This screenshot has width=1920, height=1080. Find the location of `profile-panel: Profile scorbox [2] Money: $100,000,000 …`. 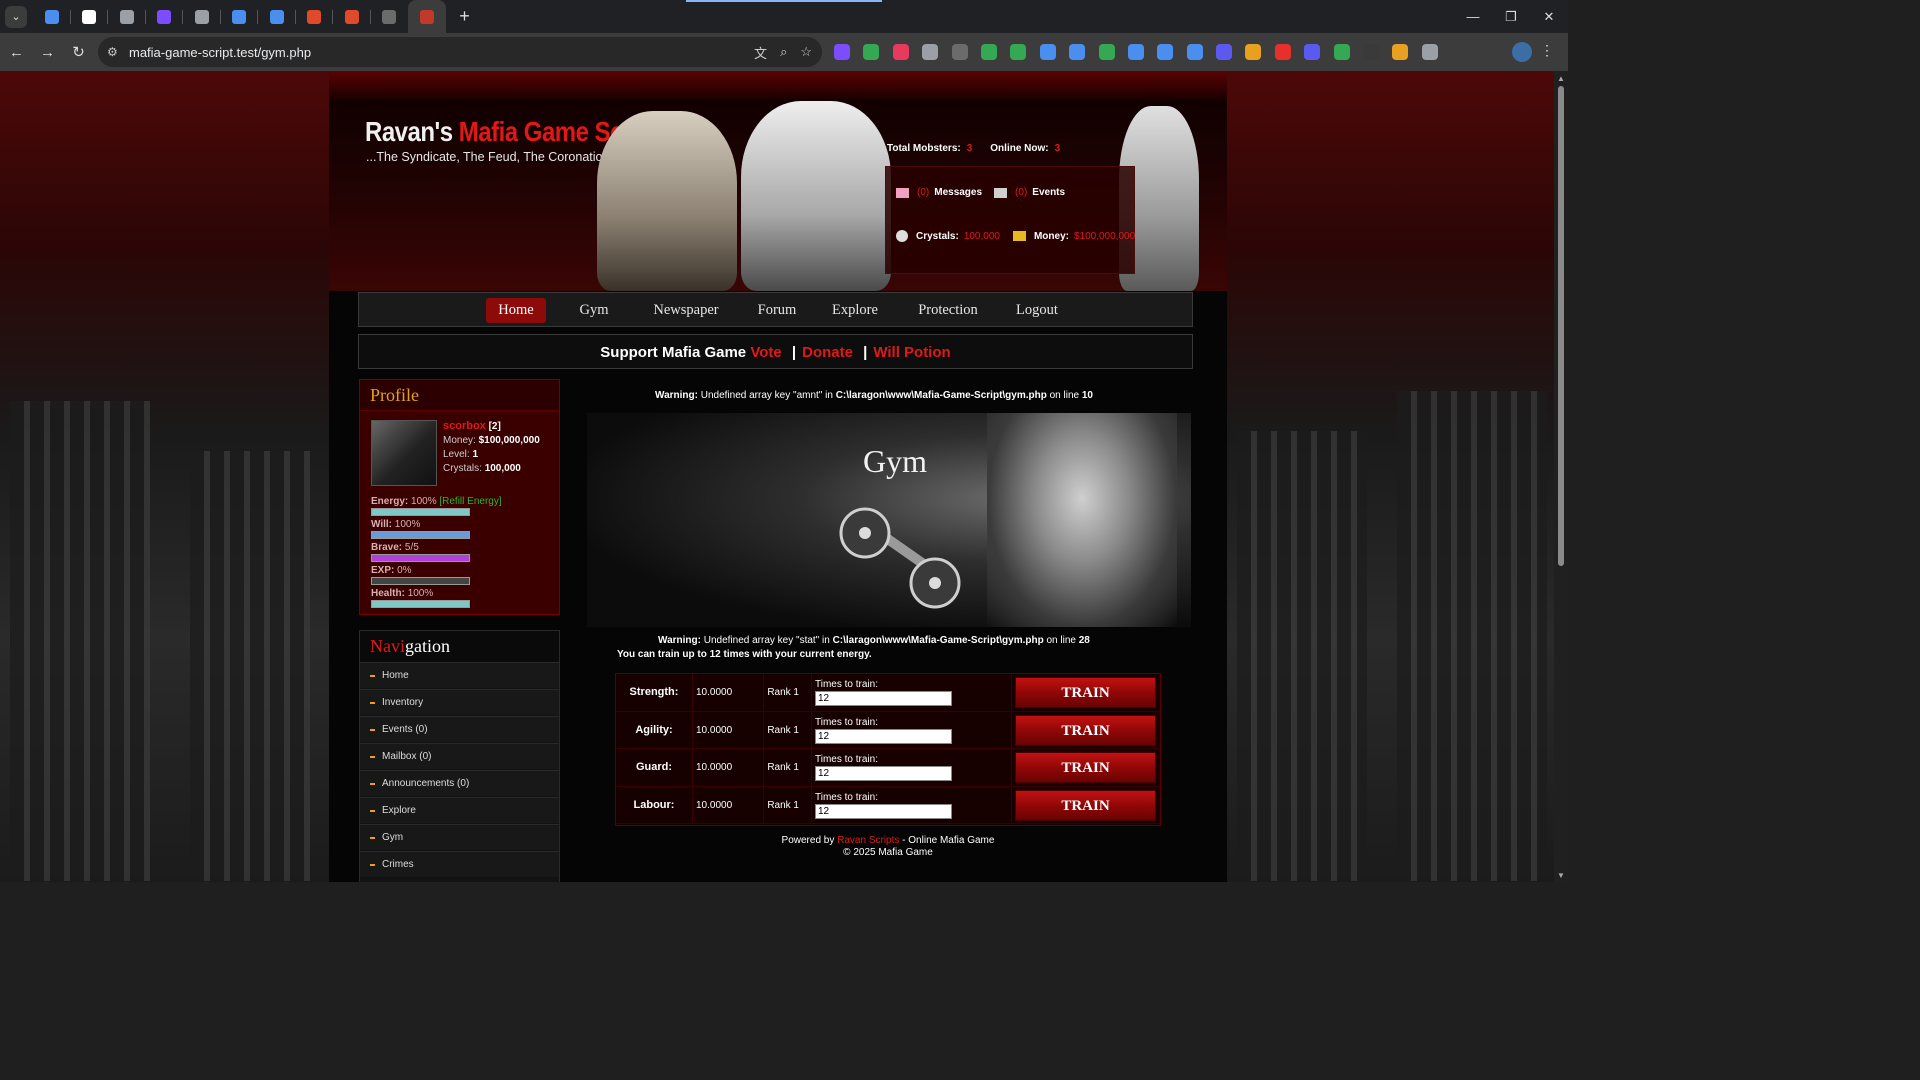

profile-panel: Profile scorbox [2] Money: $100,000,000 … is located at coordinates (459, 497).